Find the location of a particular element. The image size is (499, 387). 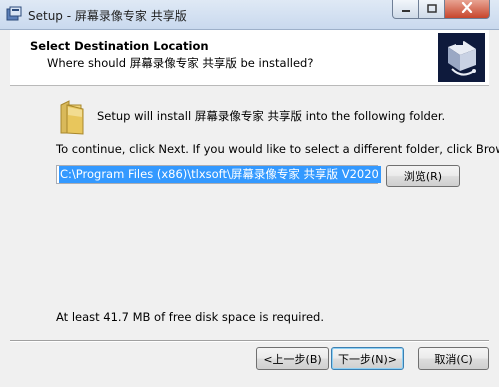

minimize-button is located at coordinates (405, 9).